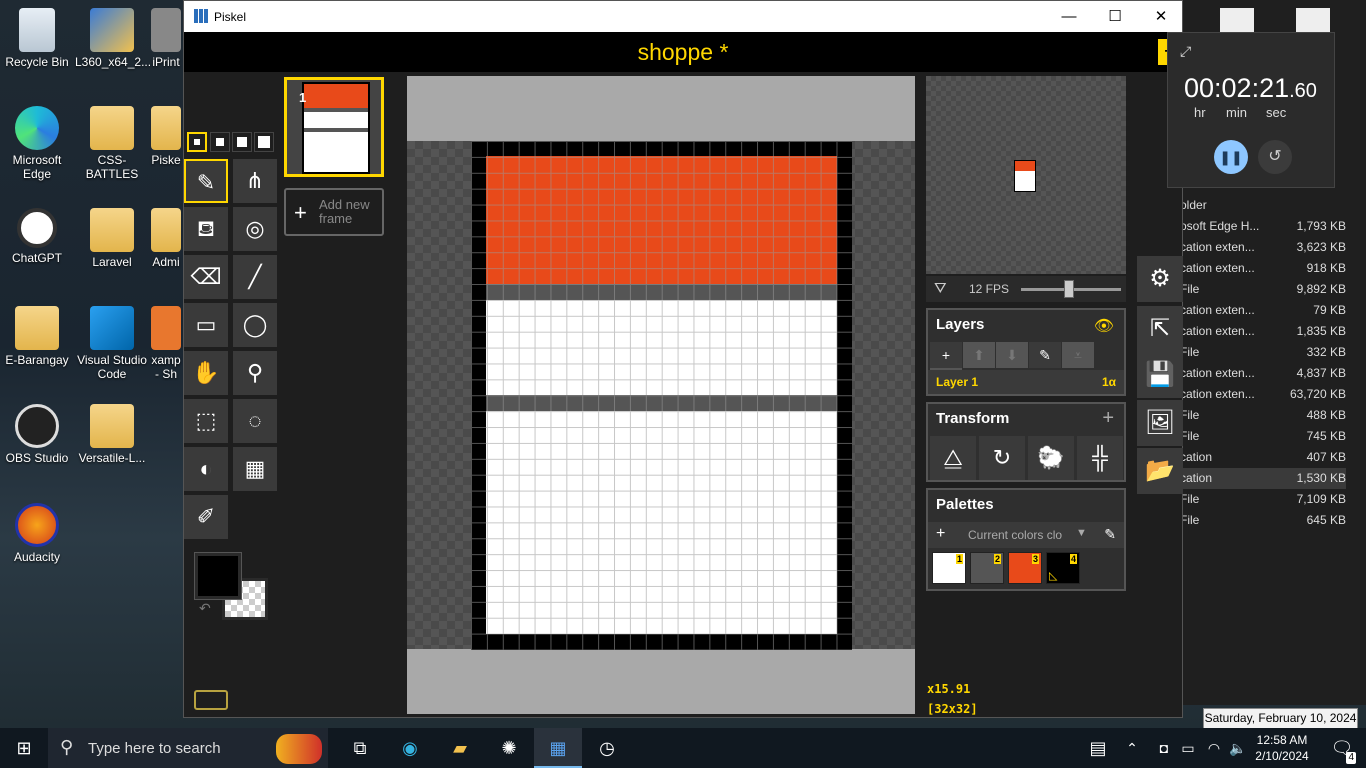  What do you see at coordinates (1026, 382) in the screenshot?
I see `layer-item: Layer 1 1α` at bounding box center [1026, 382].